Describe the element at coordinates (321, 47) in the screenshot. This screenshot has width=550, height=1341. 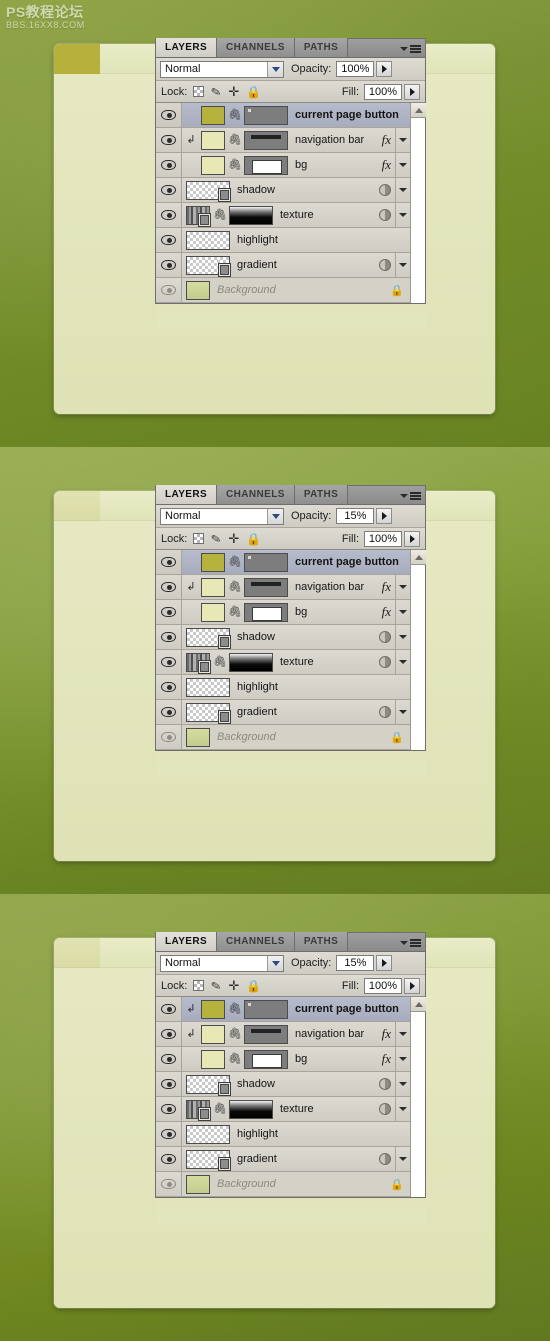
I see `tab-paths: PATHS` at that location.